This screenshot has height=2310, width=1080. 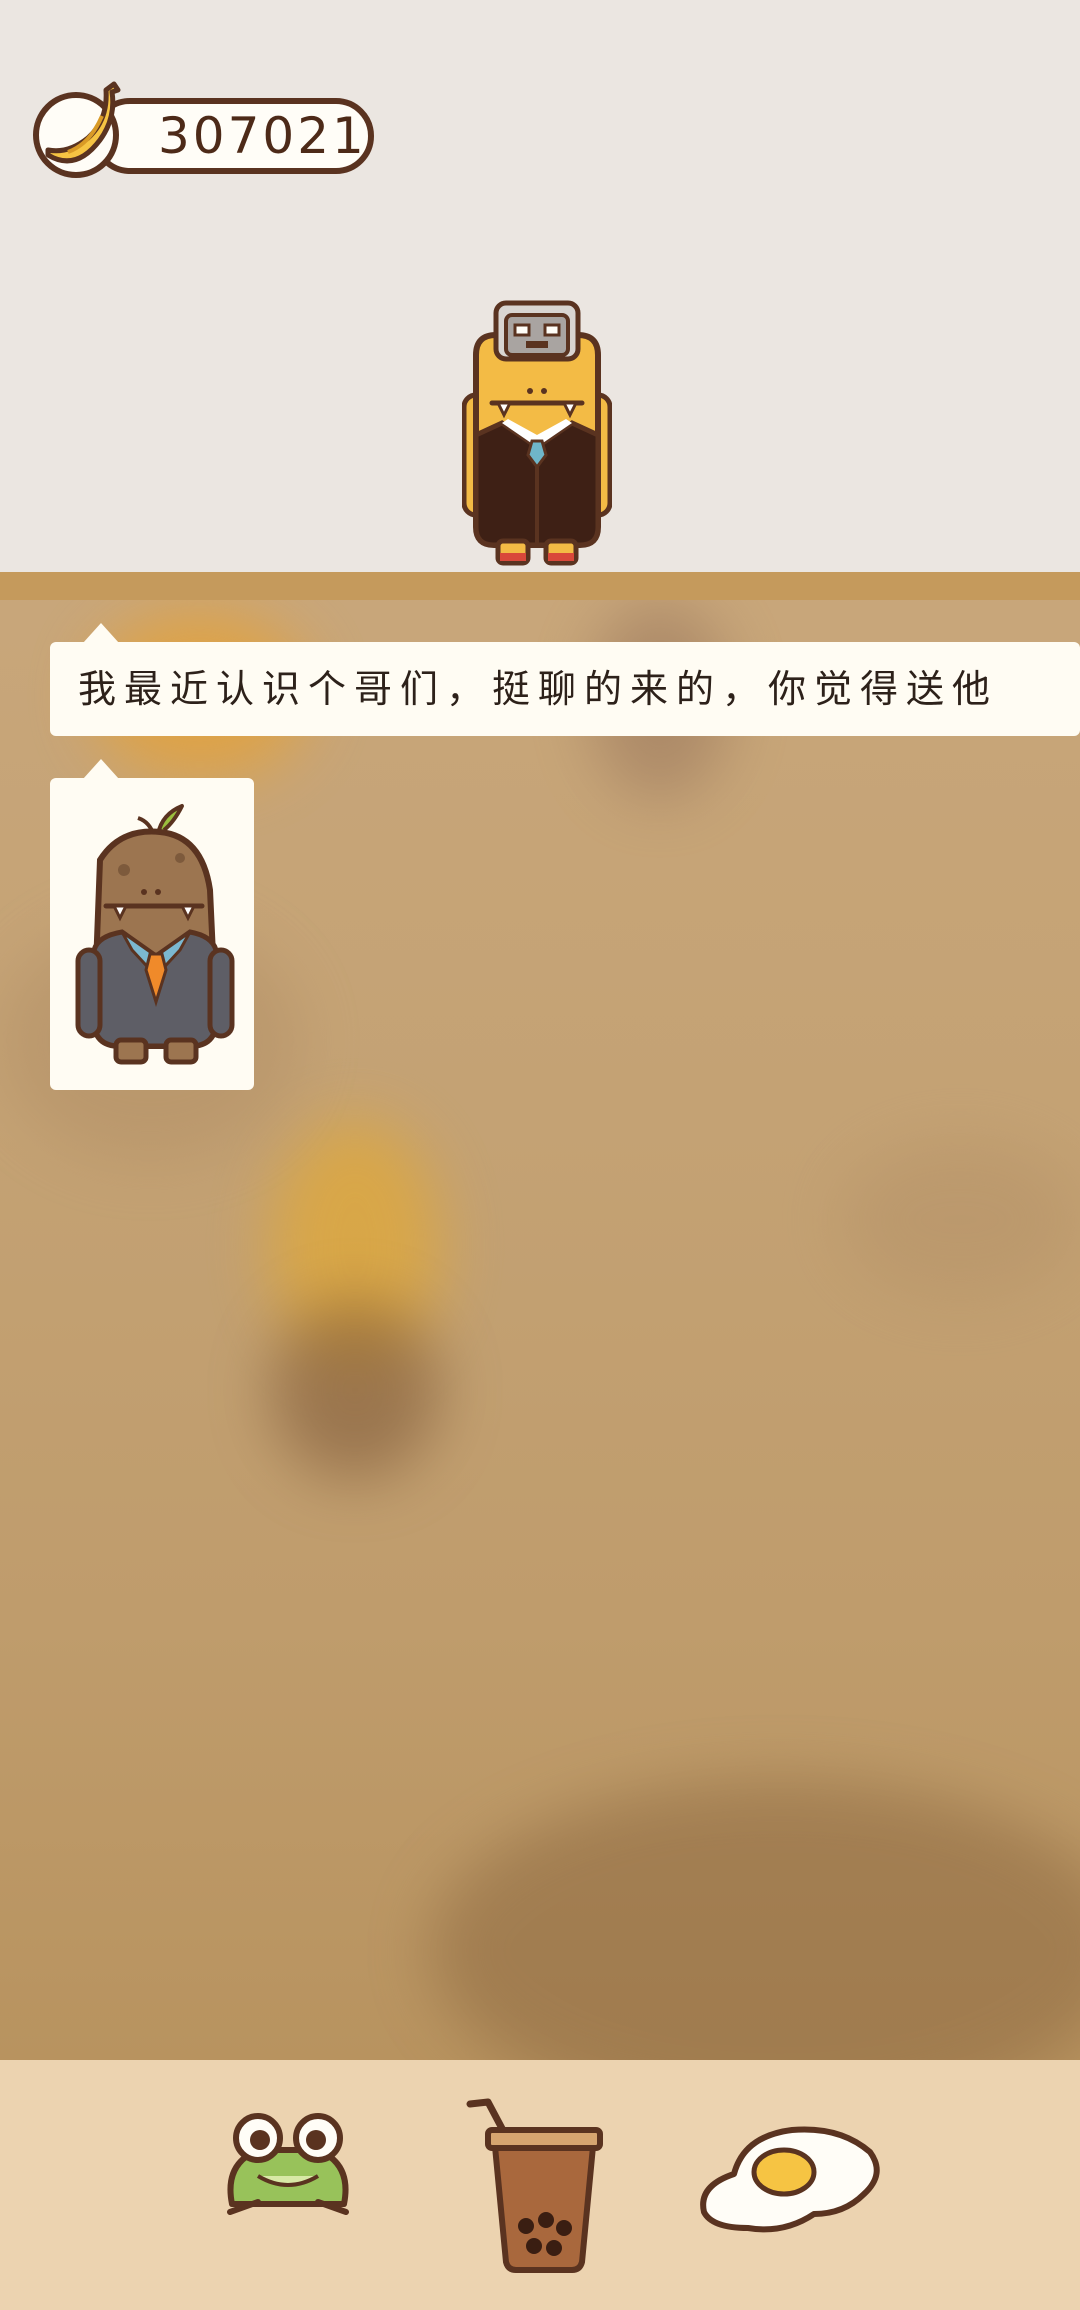 I want to click on coin-count: 307021, so click(x=262, y=136).